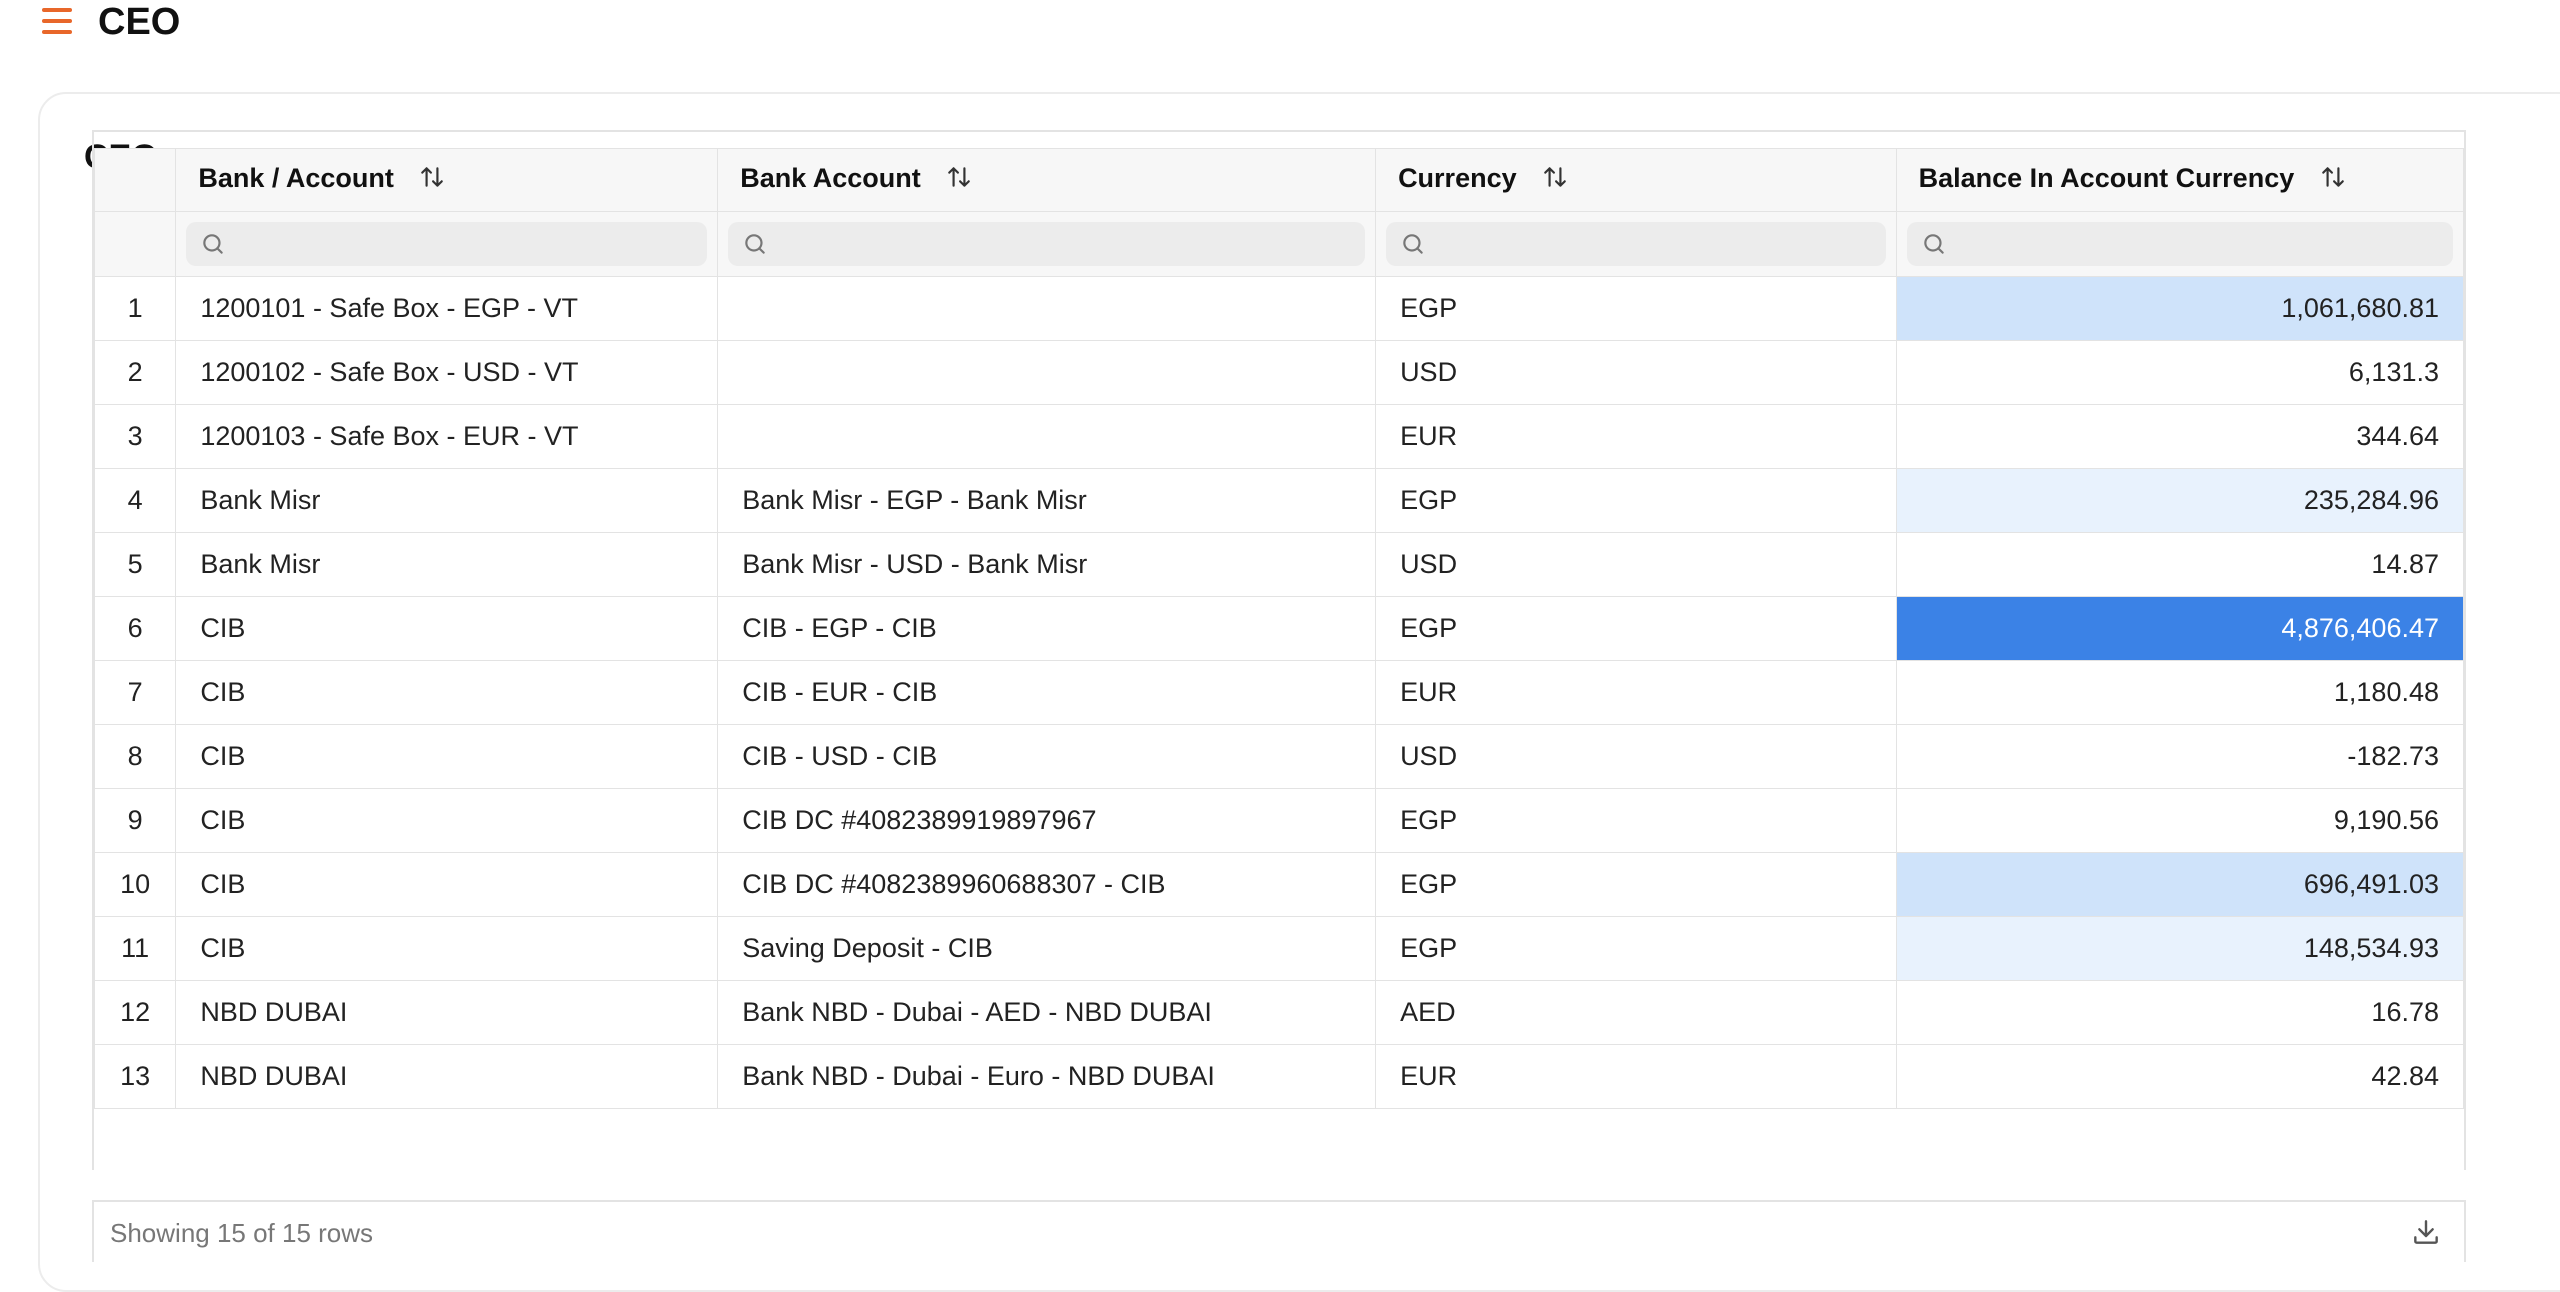 The image size is (2560, 1292). Describe the element at coordinates (135, 948) in the screenshot. I see `row-index-cell: 11` at that location.